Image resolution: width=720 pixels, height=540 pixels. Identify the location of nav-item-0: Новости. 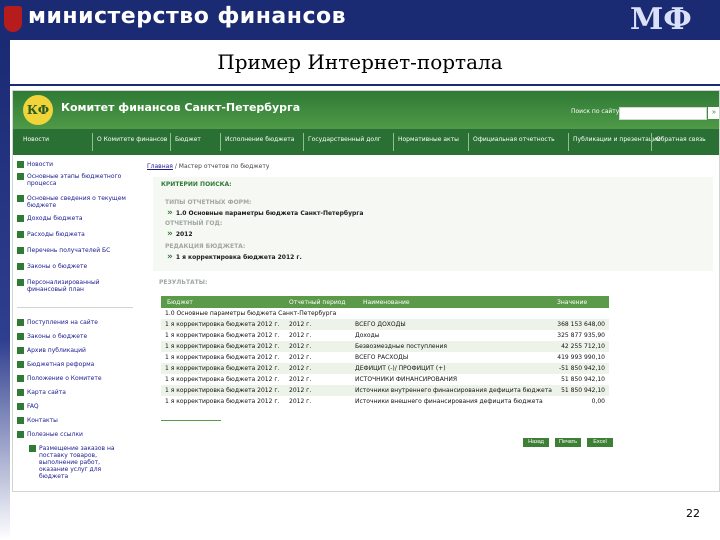
(36, 139).